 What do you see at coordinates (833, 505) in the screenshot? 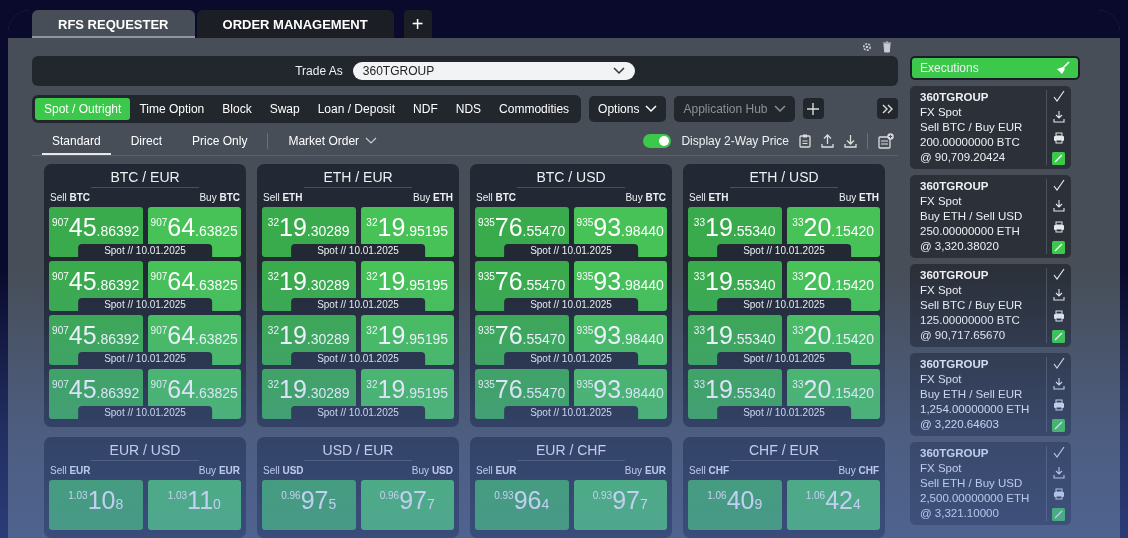
I see `buy-price-button: $^{1.06}$424` at bounding box center [833, 505].